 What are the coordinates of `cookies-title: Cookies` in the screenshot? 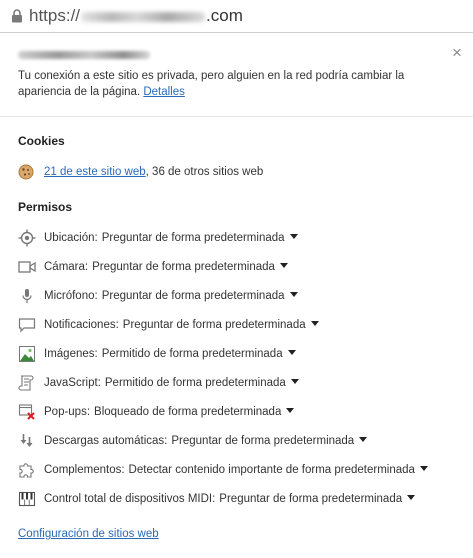 It's located at (41, 141).